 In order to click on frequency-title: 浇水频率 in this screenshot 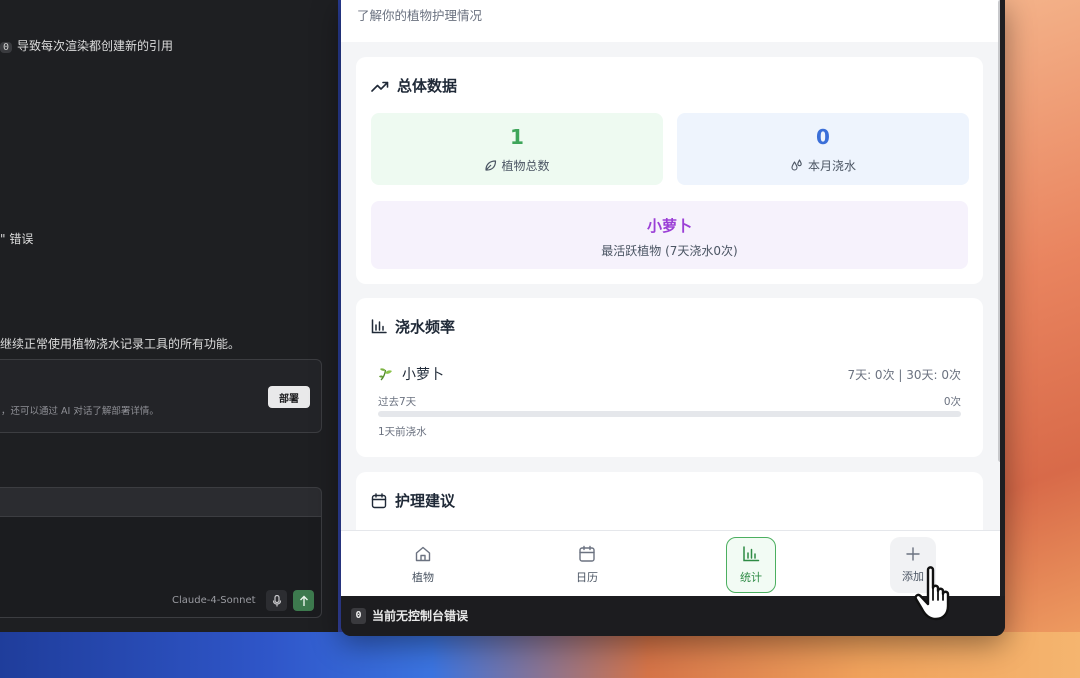, I will do `click(413, 326)`.